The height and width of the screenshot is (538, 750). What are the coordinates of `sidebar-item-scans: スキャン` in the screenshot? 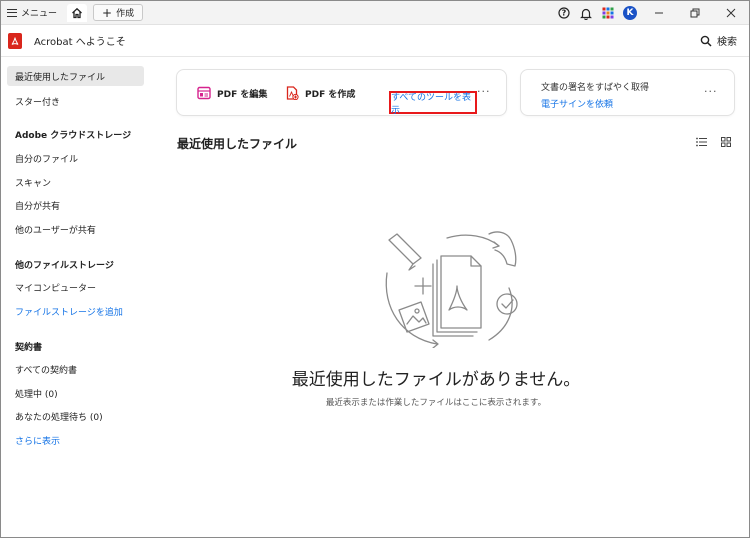 It's located at (75, 182).